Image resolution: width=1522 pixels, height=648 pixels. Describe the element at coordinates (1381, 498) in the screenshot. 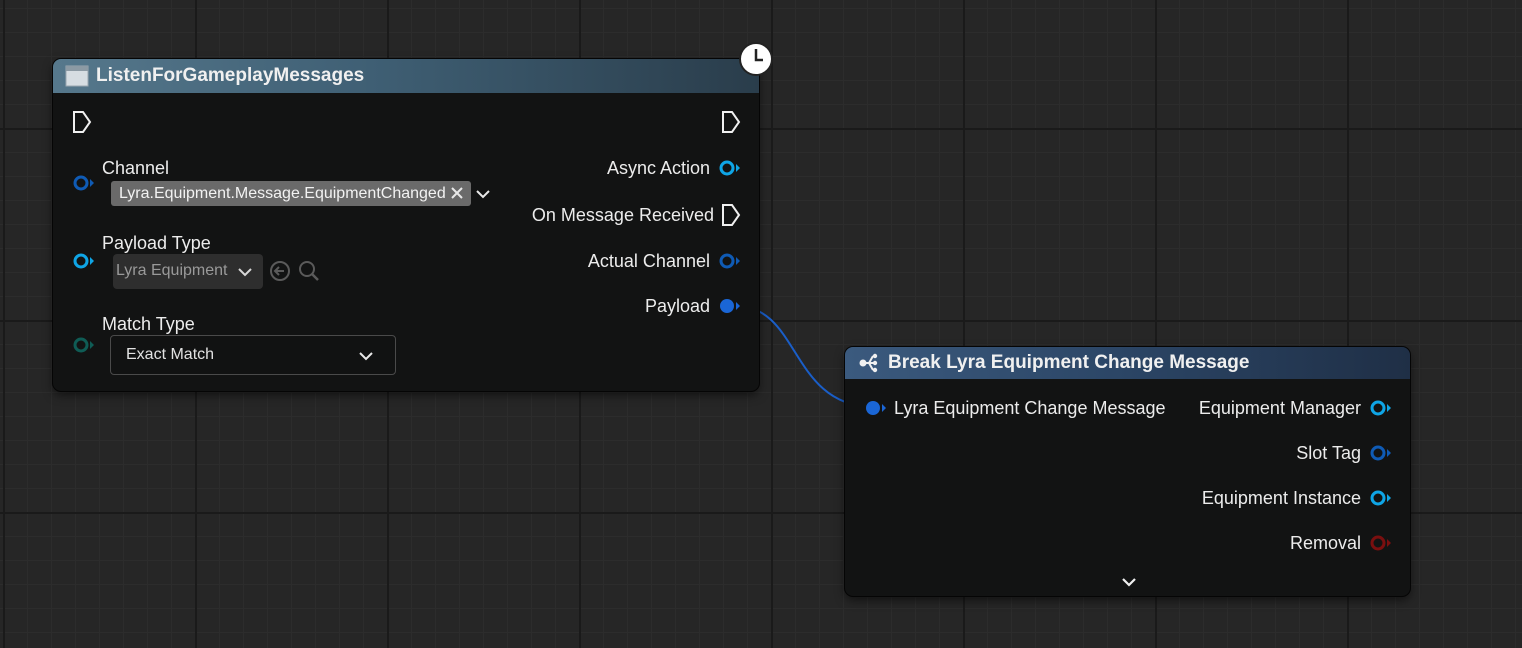

I see `equipment-instance-pin` at that location.